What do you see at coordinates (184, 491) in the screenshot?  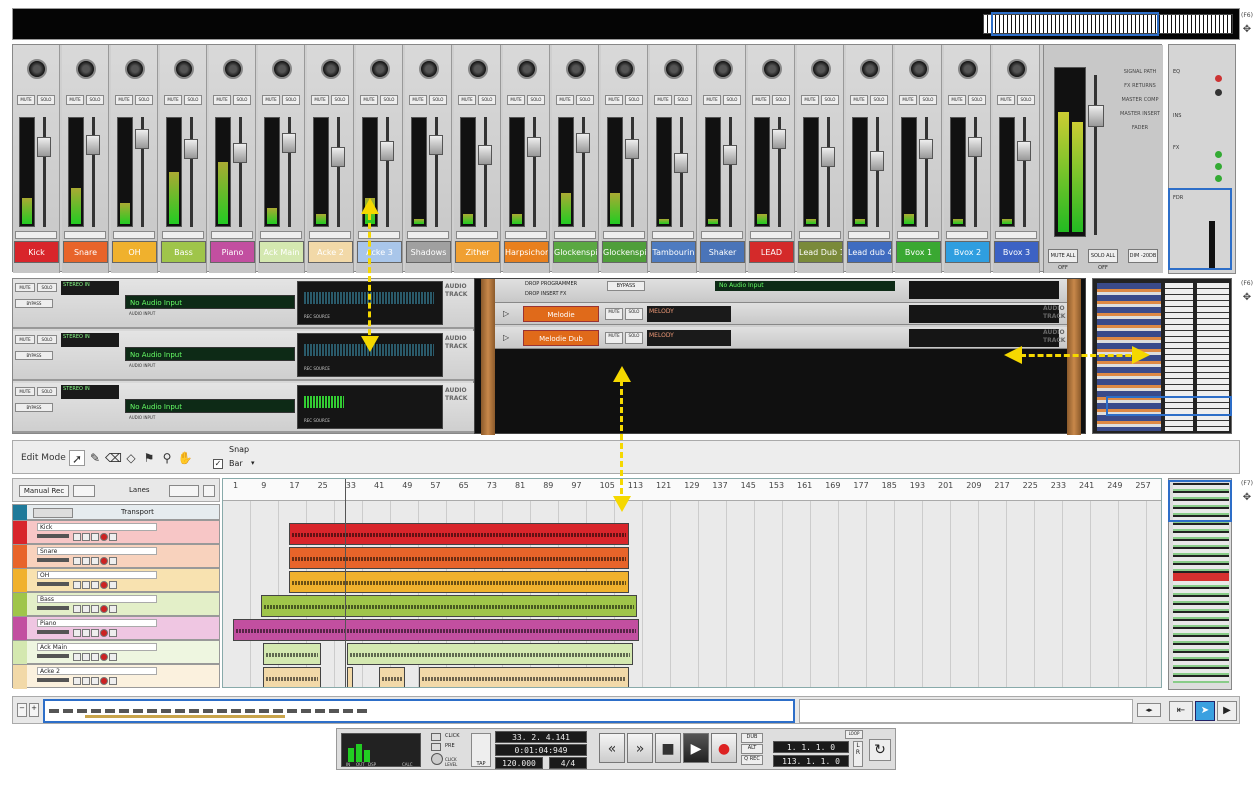 I see `lanes-select` at bounding box center [184, 491].